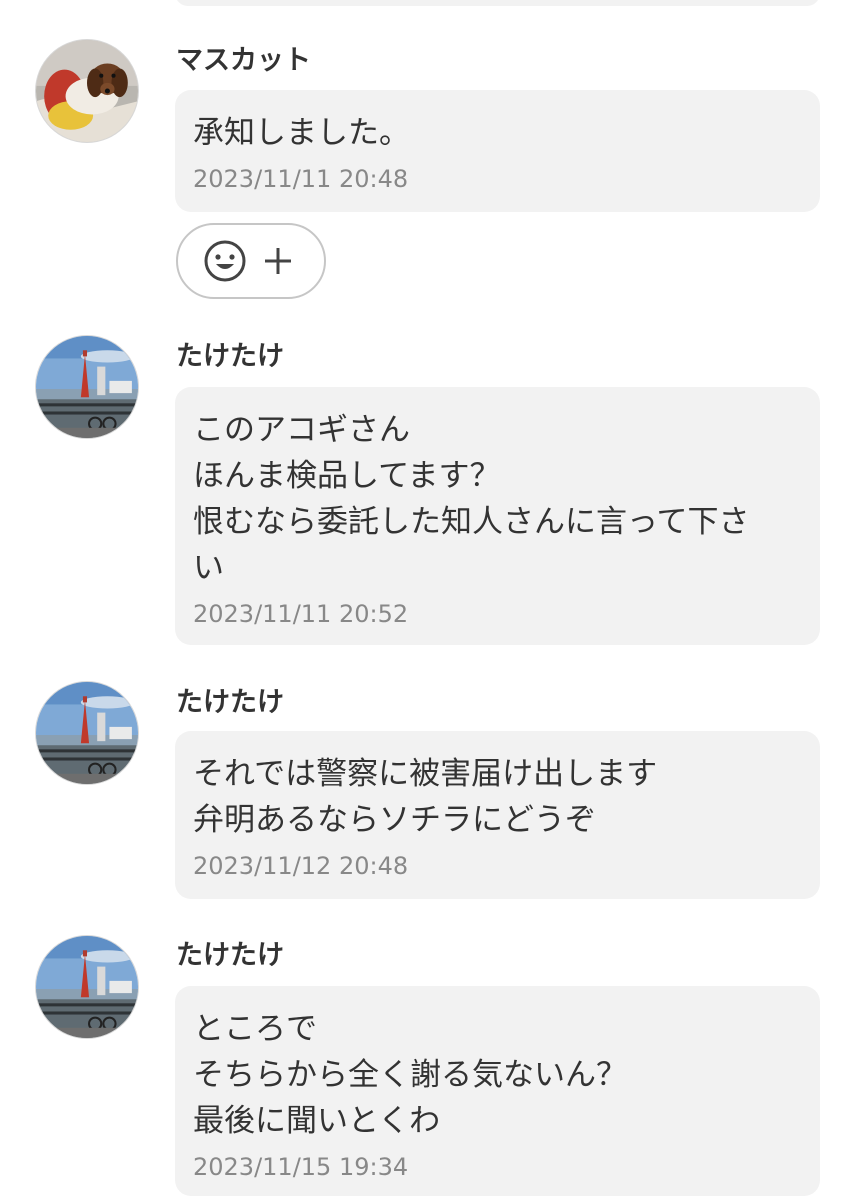 Image resolution: width=855 pixels, height=1200 pixels. What do you see at coordinates (347, 476) in the screenshot?
I see `message-line: ほんま検品してます？` at bounding box center [347, 476].